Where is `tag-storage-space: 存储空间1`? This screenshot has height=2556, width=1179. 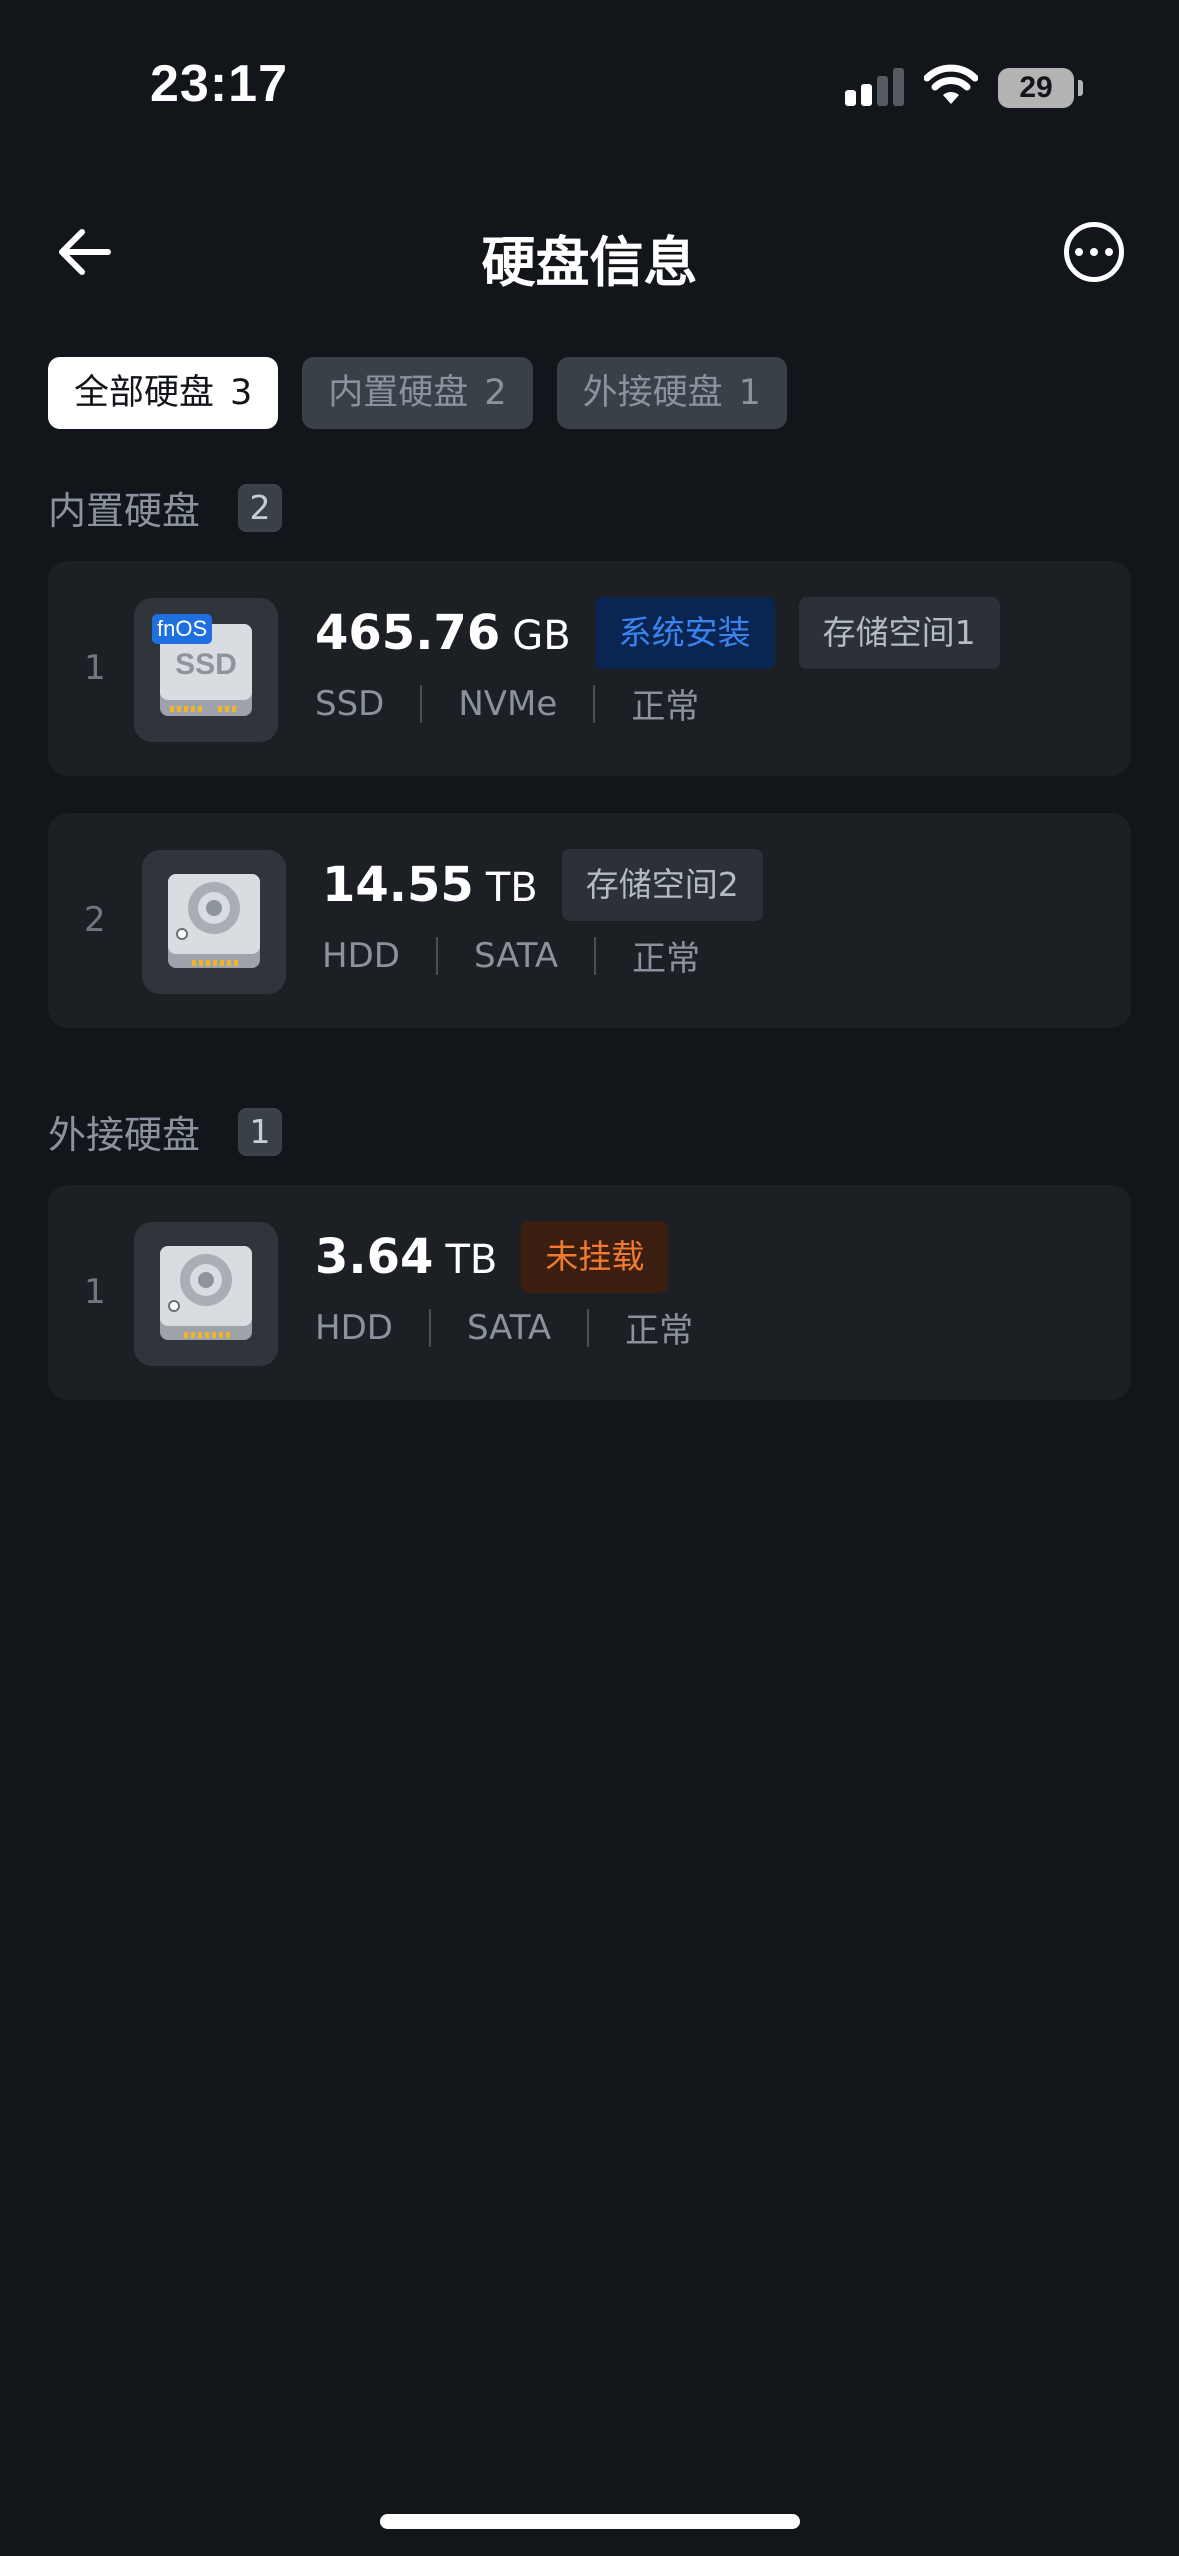 tag-storage-space: 存储空间1 is located at coordinates (899, 633).